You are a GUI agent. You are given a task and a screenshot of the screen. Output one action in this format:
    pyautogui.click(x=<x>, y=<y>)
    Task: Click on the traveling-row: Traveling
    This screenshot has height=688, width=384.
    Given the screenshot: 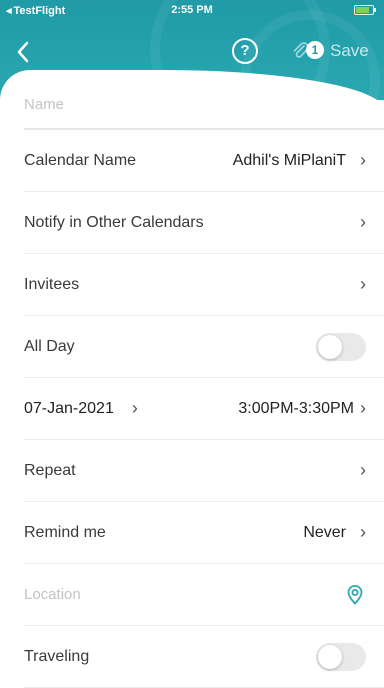 What is the action you would take?
    pyautogui.click(x=204, y=657)
    